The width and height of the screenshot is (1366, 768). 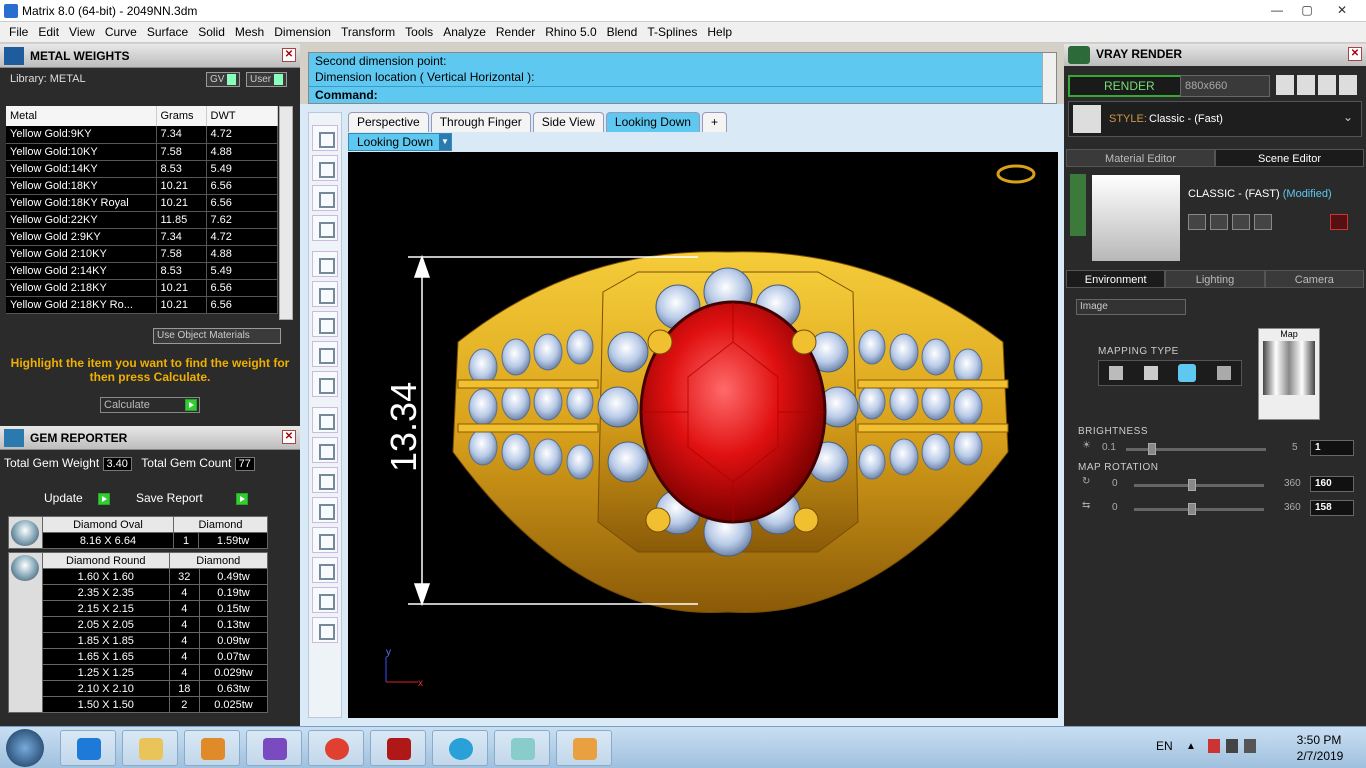 I want to click on menu-edit: Edit, so click(x=48, y=32).